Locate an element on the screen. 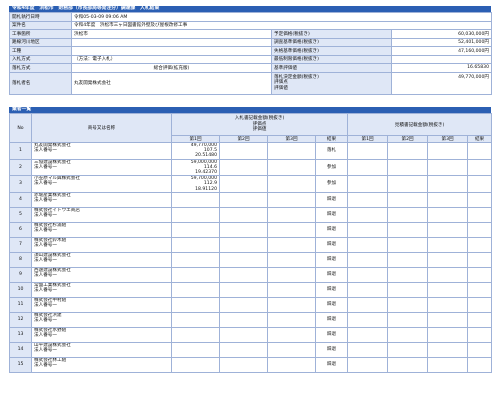 Image resolution: width=500 pixels, height=419 pixels. bidder-name-cell: 株式会社杉浦組 法人番号一 is located at coordinates (101, 229).